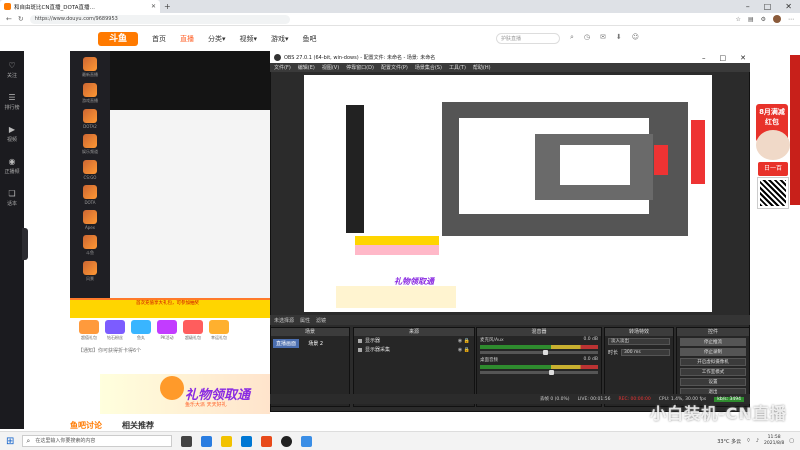 The image size is (800, 450). What do you see at coordinates (219, 331) in the screenshot?
I see `gift-item: 幸运礼包` at bounding box center [219, 331].